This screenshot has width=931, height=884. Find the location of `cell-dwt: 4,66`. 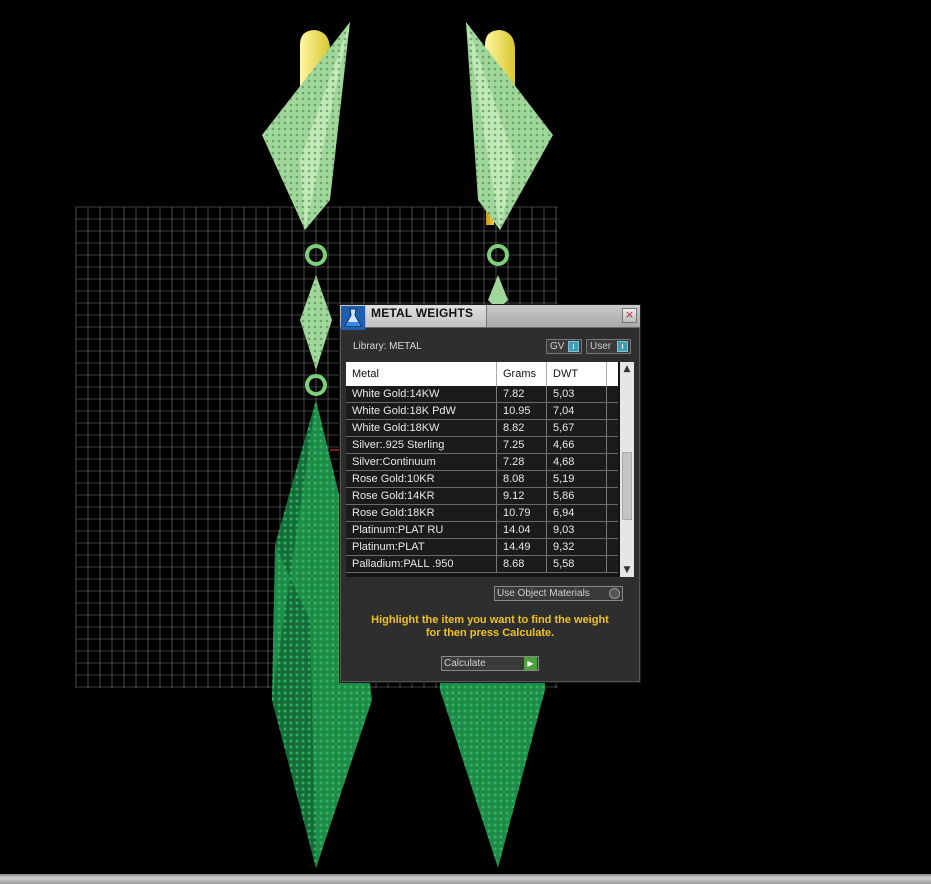

cell-dwt: 4,66 is located at coordinates (576, 445).